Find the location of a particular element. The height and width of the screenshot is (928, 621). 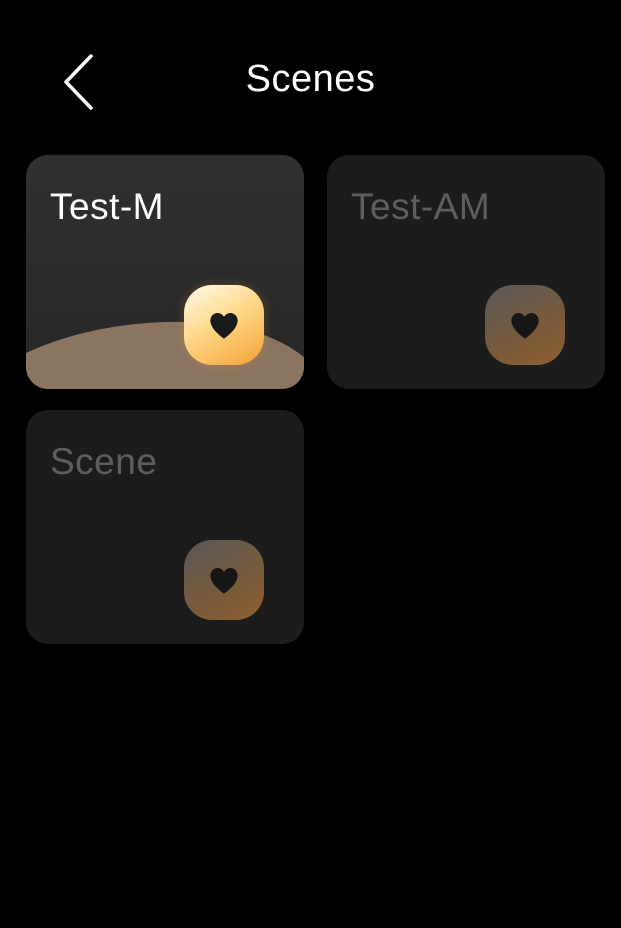

page-title: Scenes is located at coordinates (310, 79).